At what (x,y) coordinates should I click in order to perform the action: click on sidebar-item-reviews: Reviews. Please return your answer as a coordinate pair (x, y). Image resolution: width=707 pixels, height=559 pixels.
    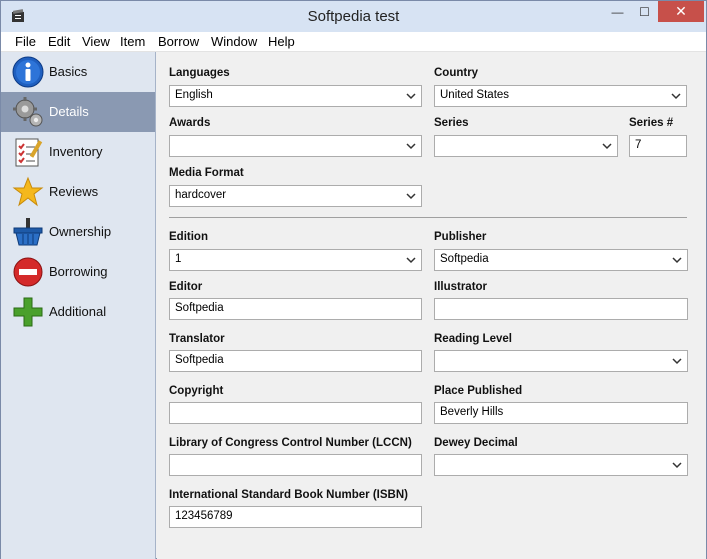
    Looking at the image, I should click on (78, 192).